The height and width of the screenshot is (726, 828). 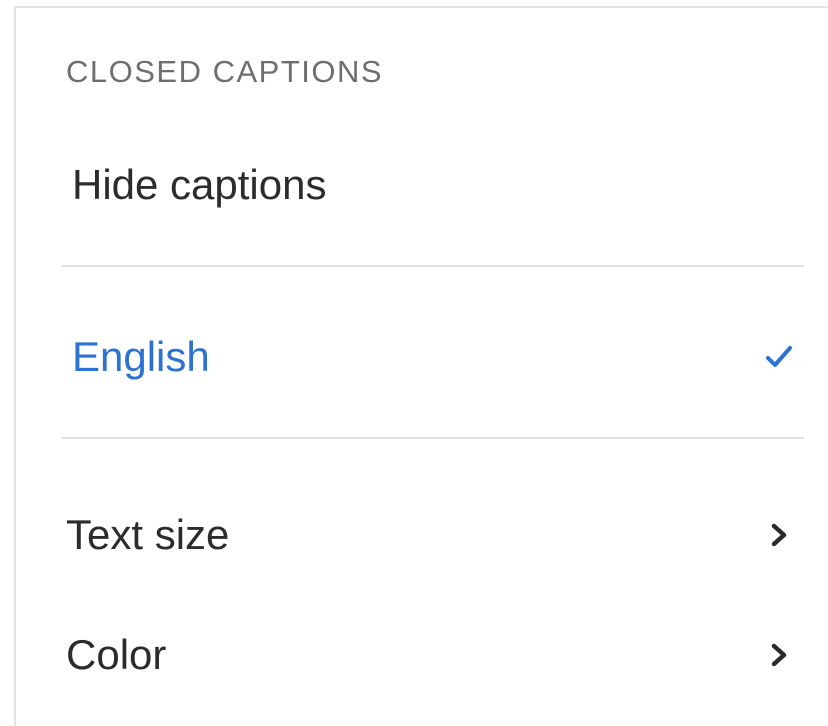 I want to click on menu-item-color: Color, so click(x=410, y=655).